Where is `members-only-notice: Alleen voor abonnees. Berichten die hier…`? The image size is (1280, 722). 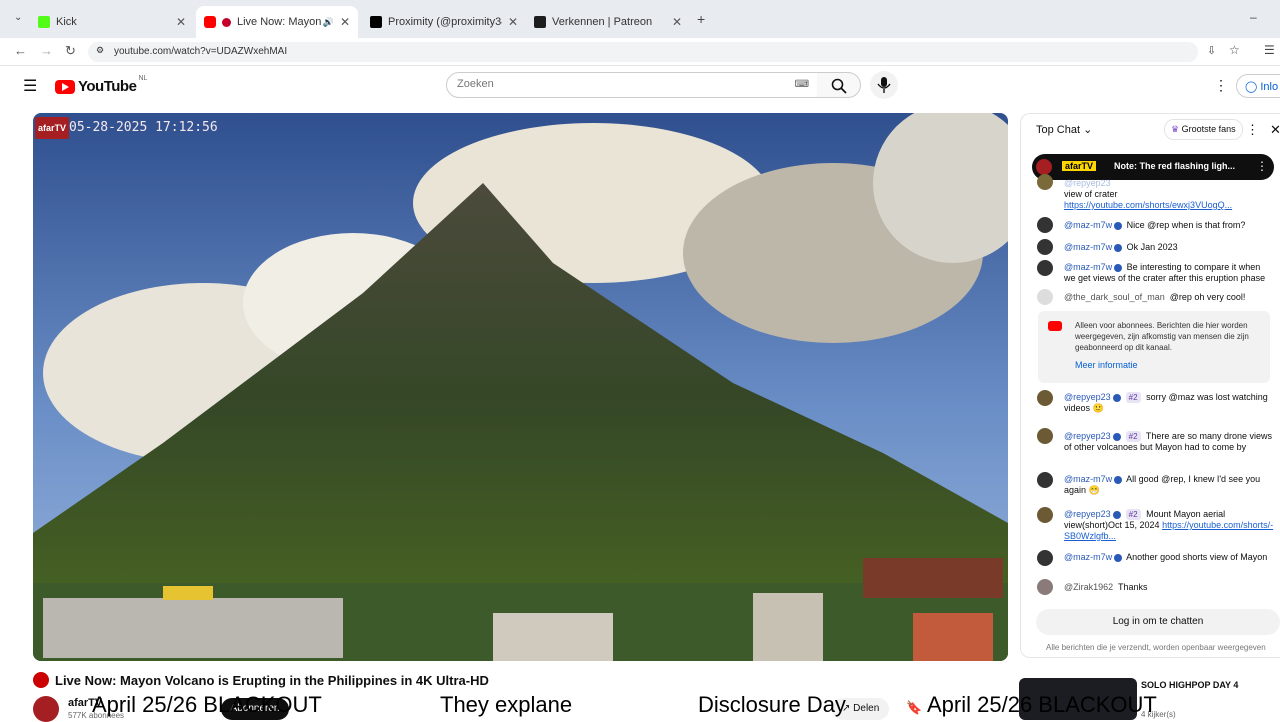 members-only-notice: Alleen voor abonnees. Berichten die hier… is located at coordinates (1154, 347).